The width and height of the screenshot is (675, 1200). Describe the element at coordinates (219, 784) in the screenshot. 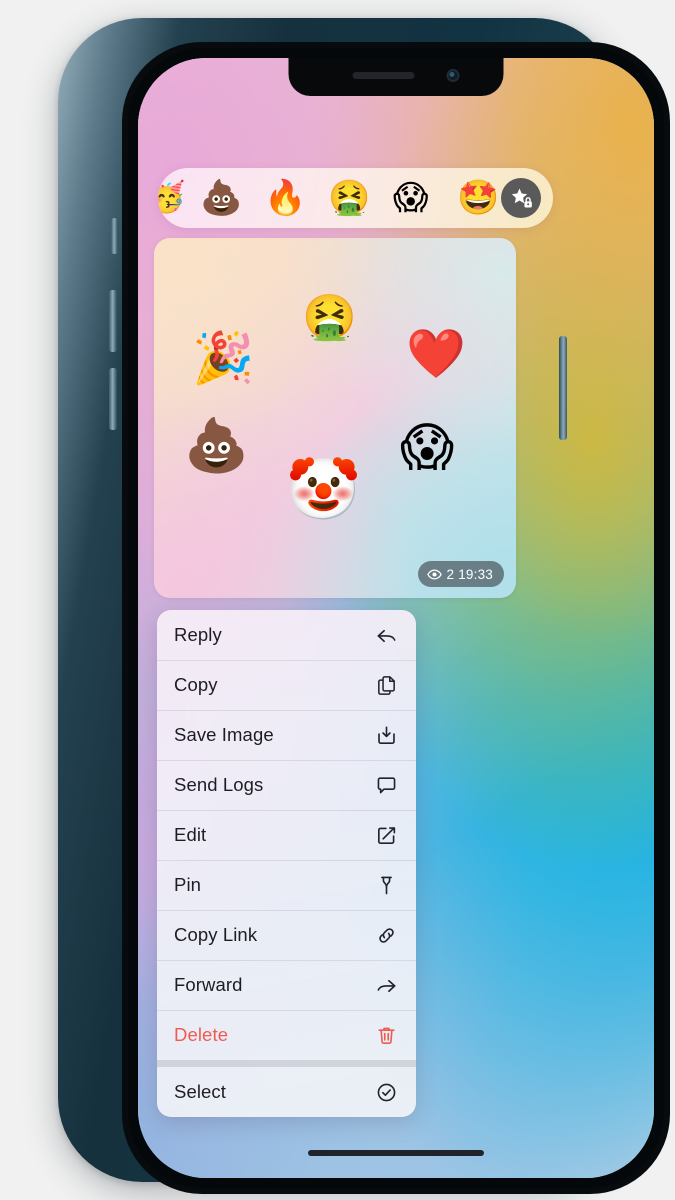

I see `menu-item-label: Send Logs` at that location.